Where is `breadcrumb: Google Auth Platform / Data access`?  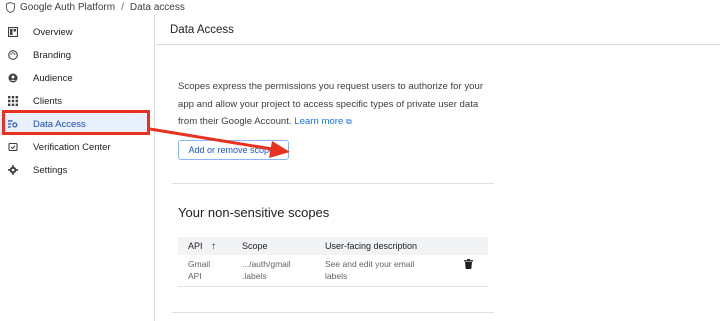 breadcrumb: Google Auth Platform / Data access is located at coordinates (360, 7).